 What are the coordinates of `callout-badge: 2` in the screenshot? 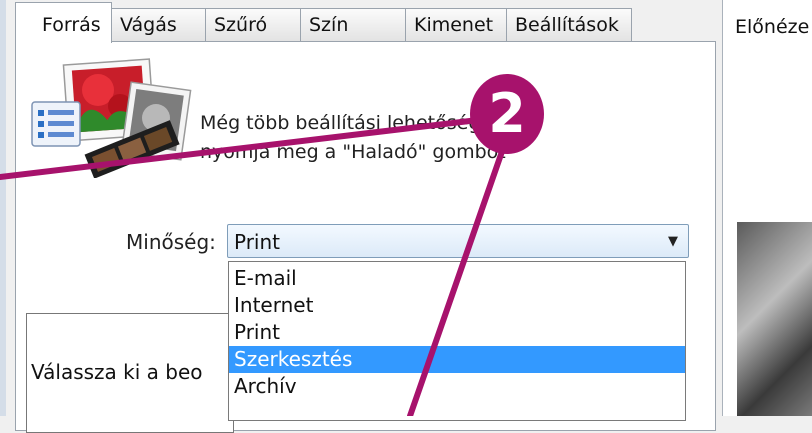 It's located at (507, 114).